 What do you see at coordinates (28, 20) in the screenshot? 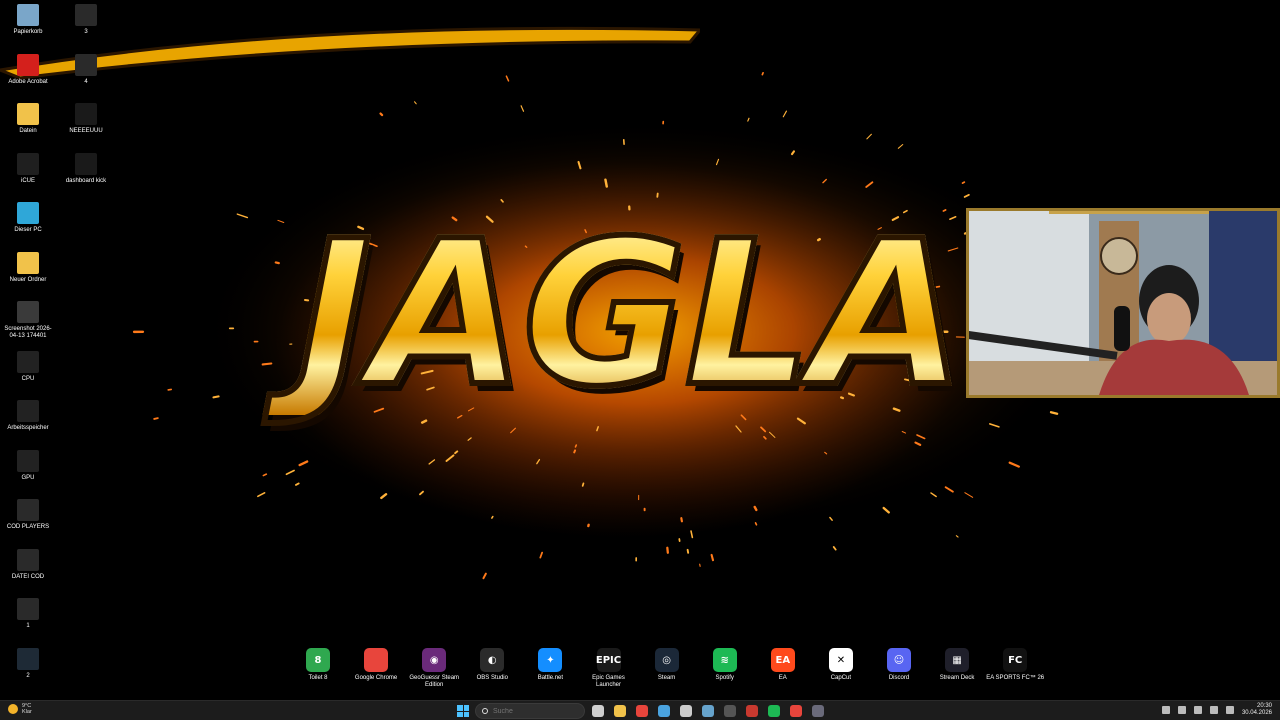
I see `desktop-icon: Papierkorb` at bounding box center [28, 20].